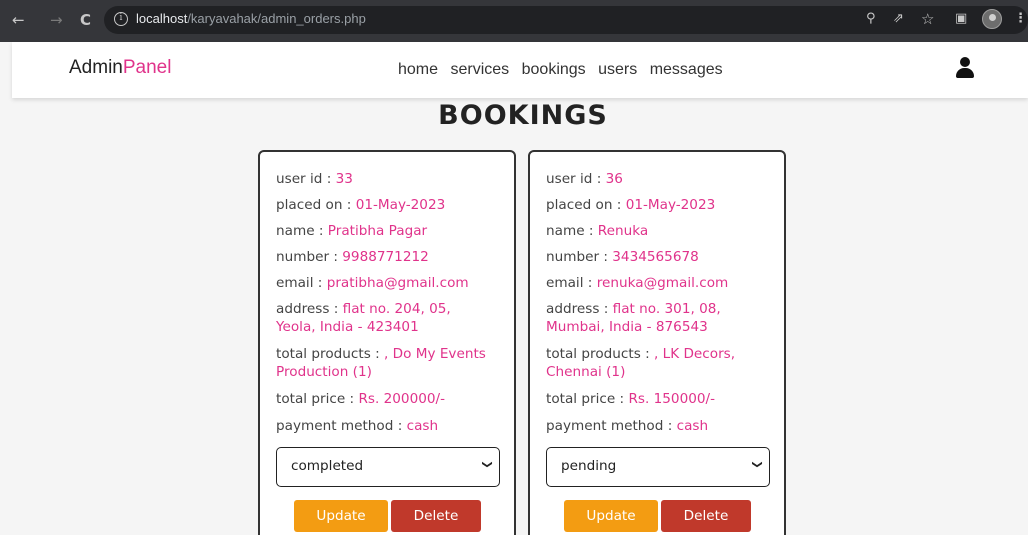  Describe the element at coordinates (361, 399) in the screenshot. I see `total-price-row: total price : Rs. 200000/-` at that location.